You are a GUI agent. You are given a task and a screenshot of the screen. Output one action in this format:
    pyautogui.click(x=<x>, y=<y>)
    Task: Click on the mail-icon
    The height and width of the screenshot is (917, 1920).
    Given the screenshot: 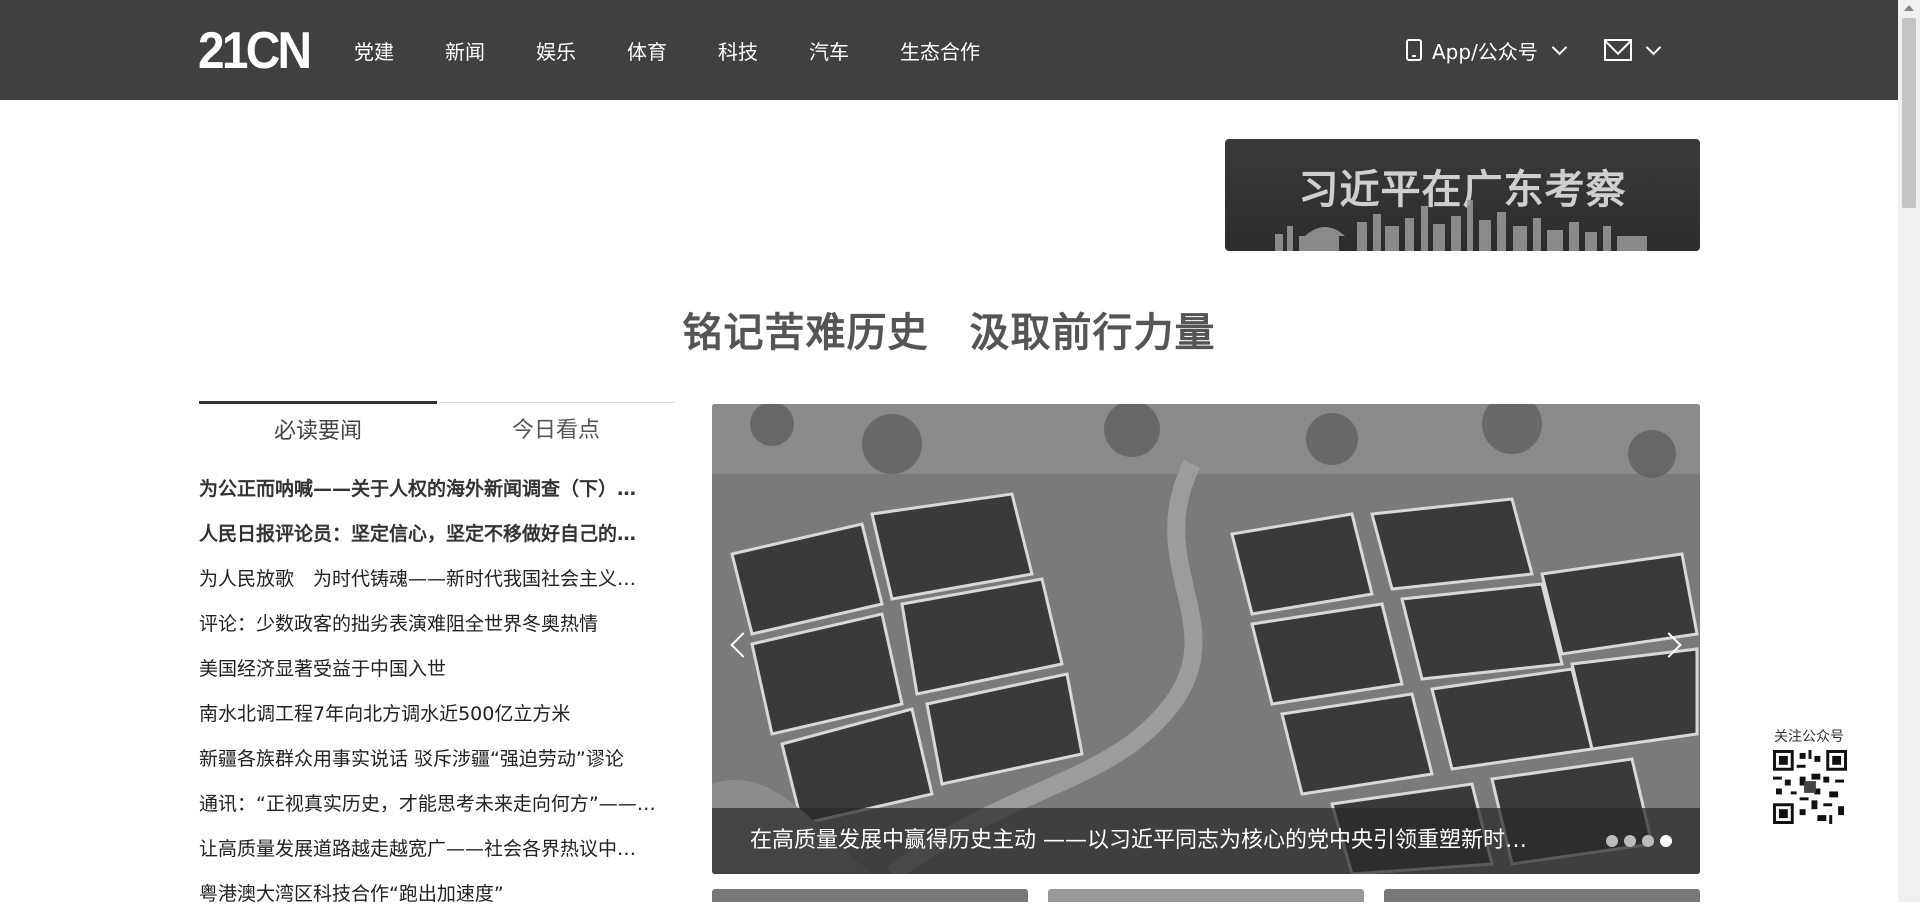 What is the action you would take?
    pyautogui.click(x=1618, y=50)
    